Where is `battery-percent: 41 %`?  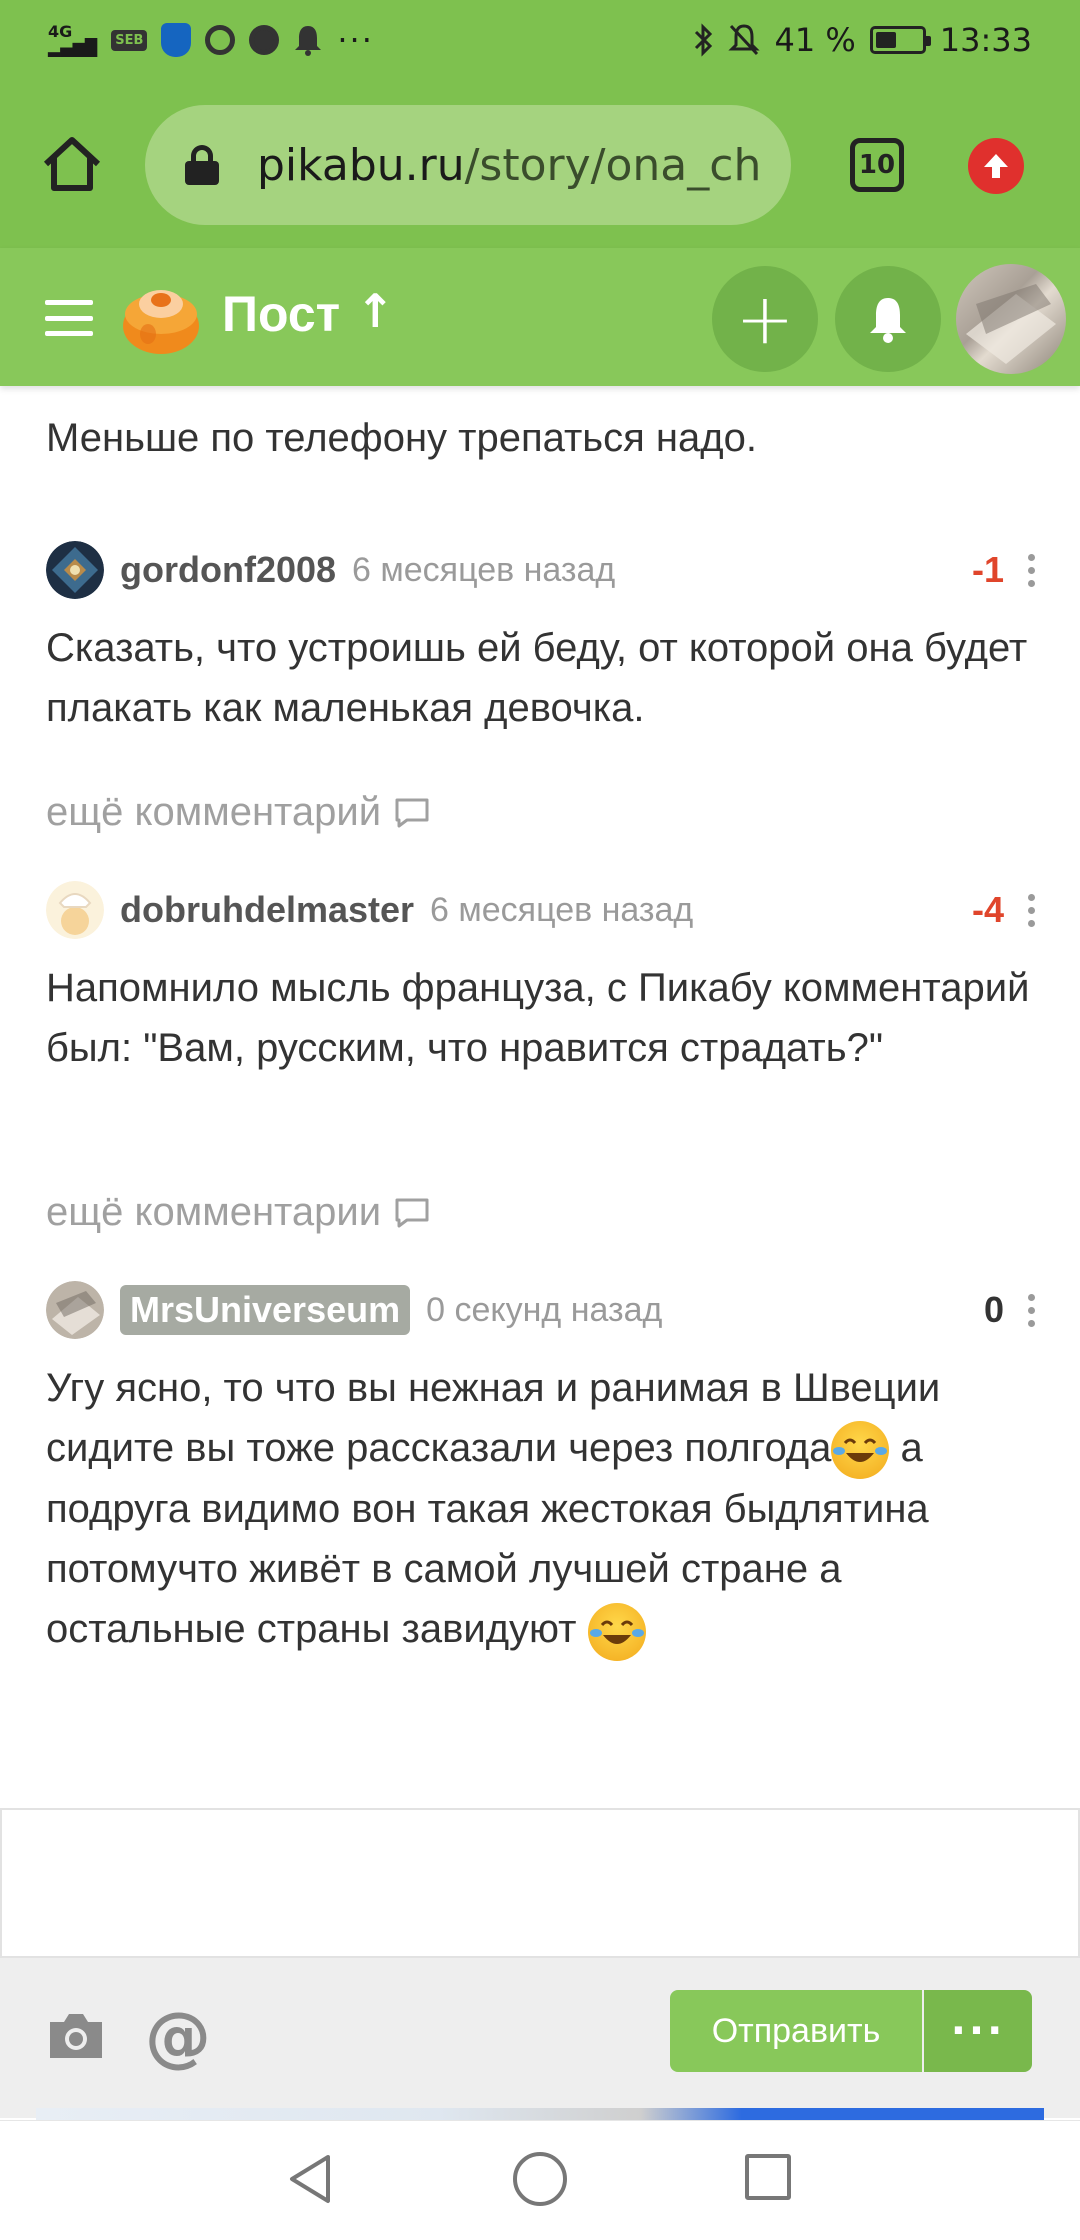
battery-percent: 41 % is located at coordinates (815, 40).